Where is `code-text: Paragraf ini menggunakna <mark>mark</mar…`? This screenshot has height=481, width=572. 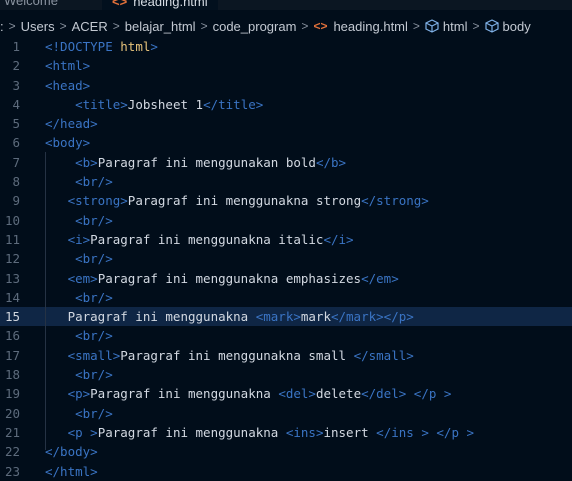
code-text: Paragraf ini menggunakna <mark>mark</mar… is located at coordinates (229, 316).